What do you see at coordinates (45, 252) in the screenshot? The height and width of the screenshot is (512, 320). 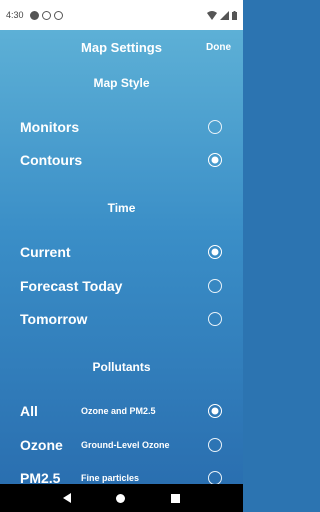 I see `option-label: Current` at bounding box center [45, 252].